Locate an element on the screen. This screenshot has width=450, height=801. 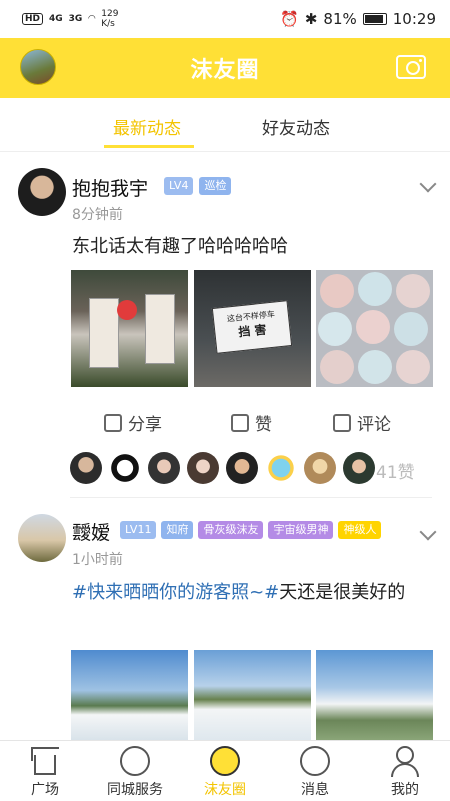
post-text: 东北话太有趣了哈哈哈哈哈 is located at coordinates (180, 246).